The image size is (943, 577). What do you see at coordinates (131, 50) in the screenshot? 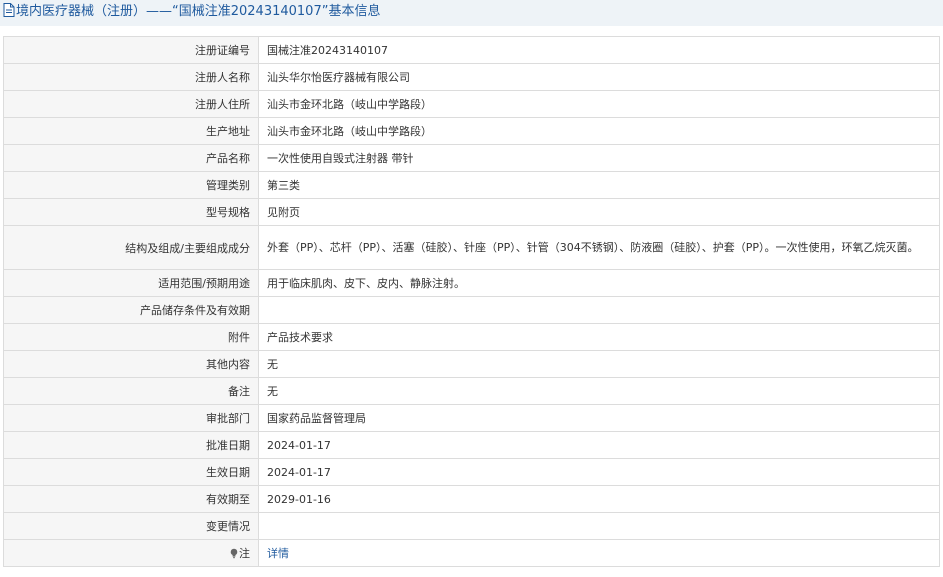
I see `field-label: 注册证编号` at bounding box center [131, 50].